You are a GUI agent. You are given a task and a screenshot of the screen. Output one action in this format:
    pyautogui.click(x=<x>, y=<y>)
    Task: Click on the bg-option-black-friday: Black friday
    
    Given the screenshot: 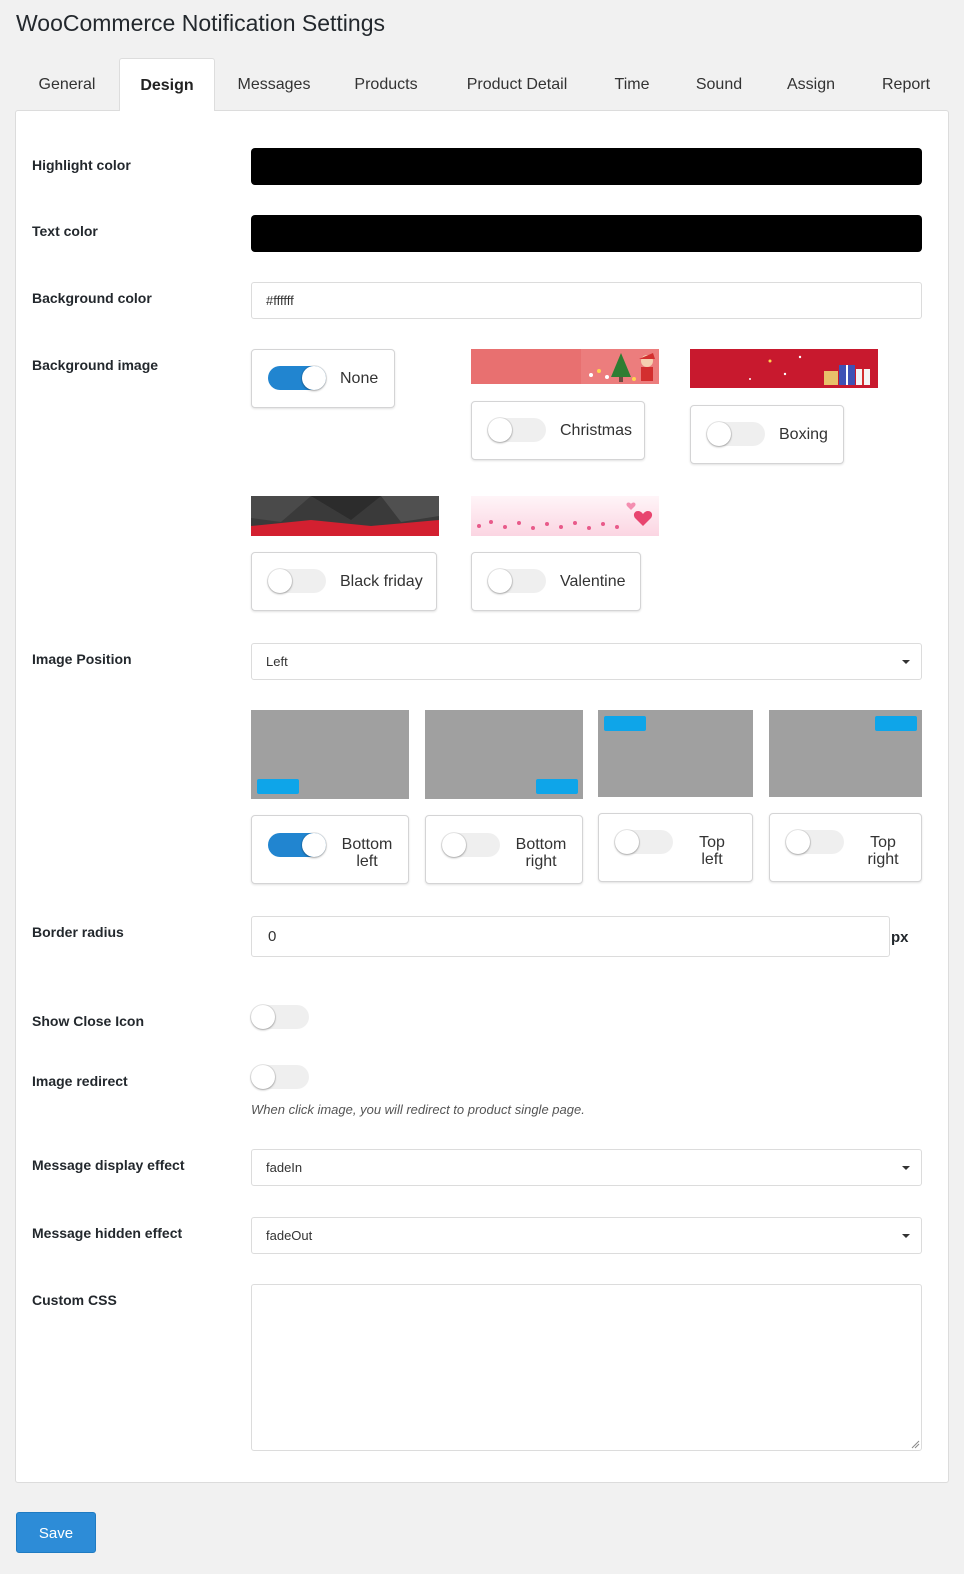 What is the action you would take?
    pyautogui.click(x=344, y=581)
    